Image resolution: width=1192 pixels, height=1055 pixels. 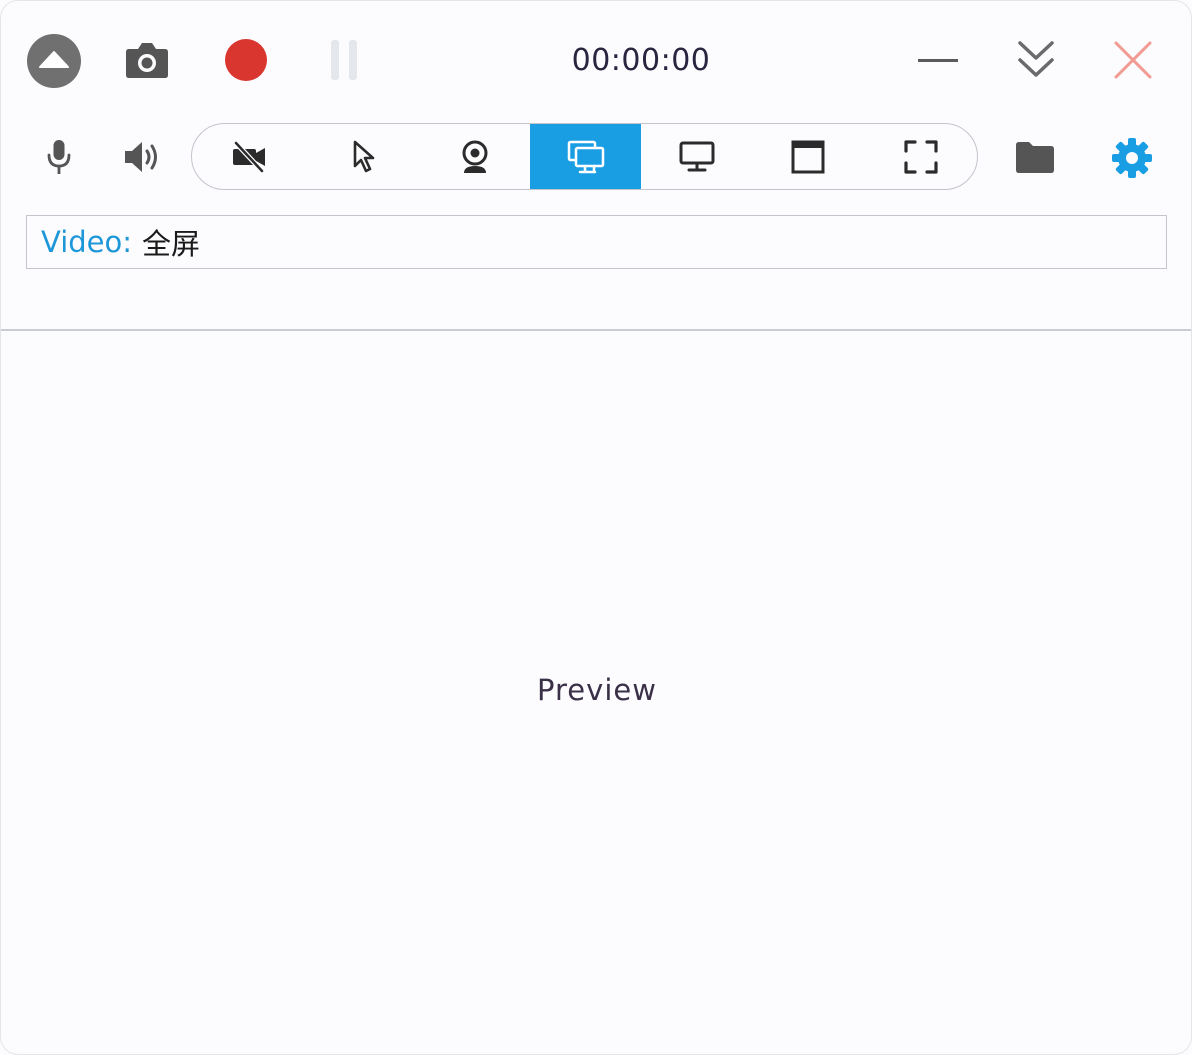 I want to click on minimize-icon, so click(x=938, y=60).